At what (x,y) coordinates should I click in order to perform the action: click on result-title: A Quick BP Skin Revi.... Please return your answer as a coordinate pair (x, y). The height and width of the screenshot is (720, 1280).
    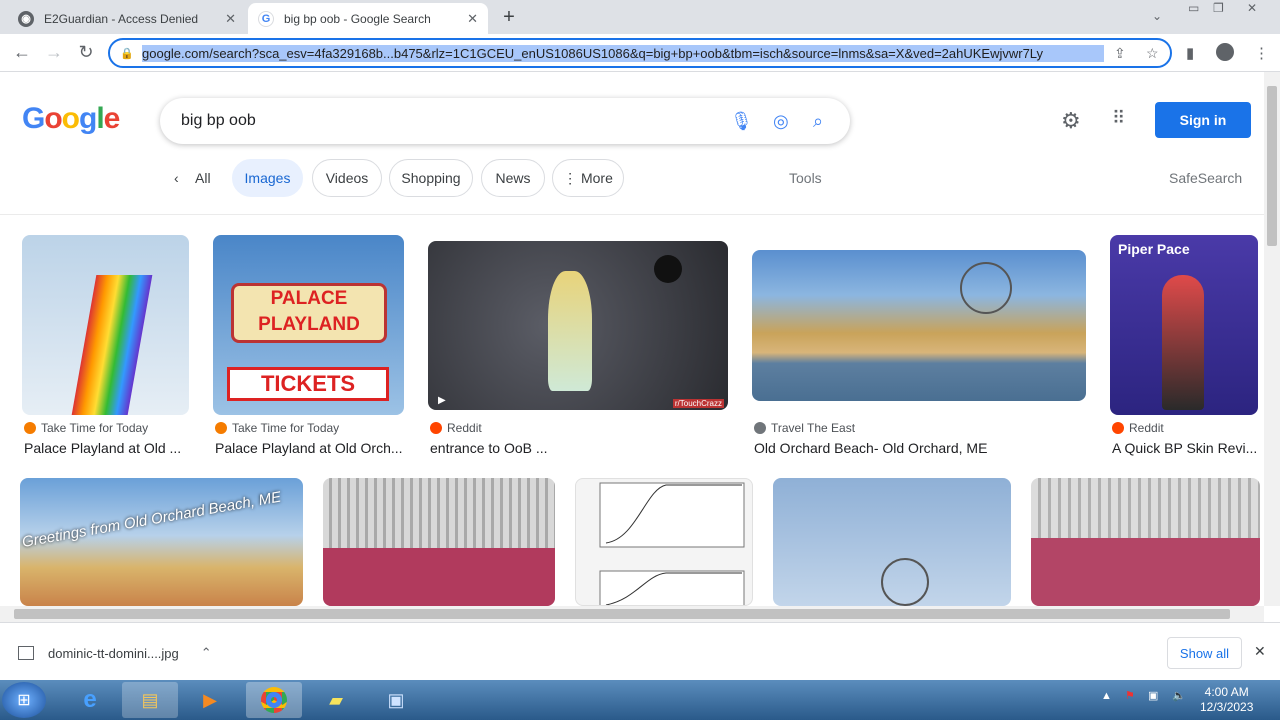
    Looking at the image, I should click on (1184, 448).